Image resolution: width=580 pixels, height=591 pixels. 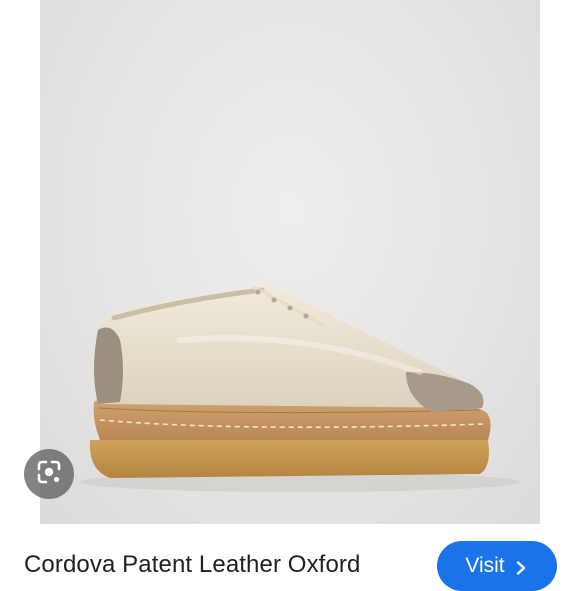 I want to click on visit-button: Visit, so click(x=497, y=566).